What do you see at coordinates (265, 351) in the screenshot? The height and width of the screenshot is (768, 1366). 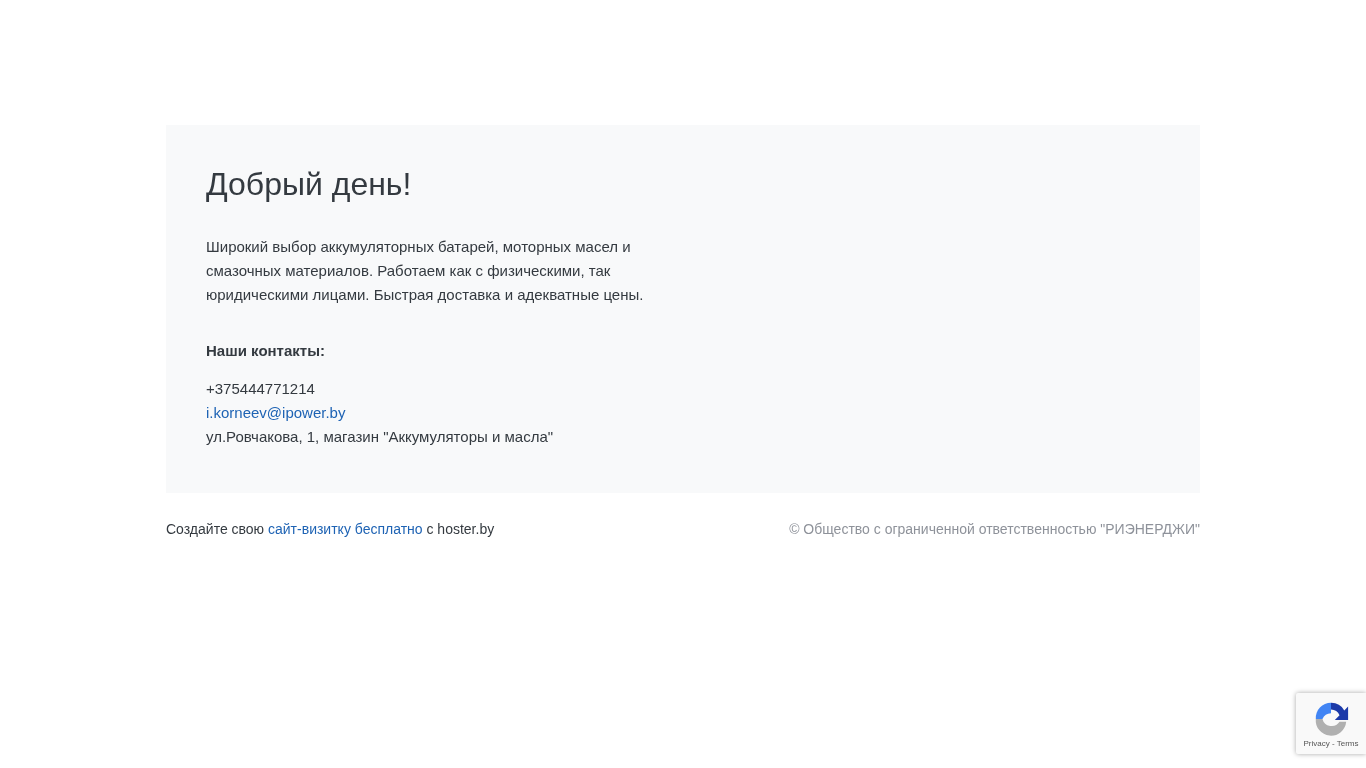 I see `contacts-title: Наши контакты:` at bounding box center [265, 351].